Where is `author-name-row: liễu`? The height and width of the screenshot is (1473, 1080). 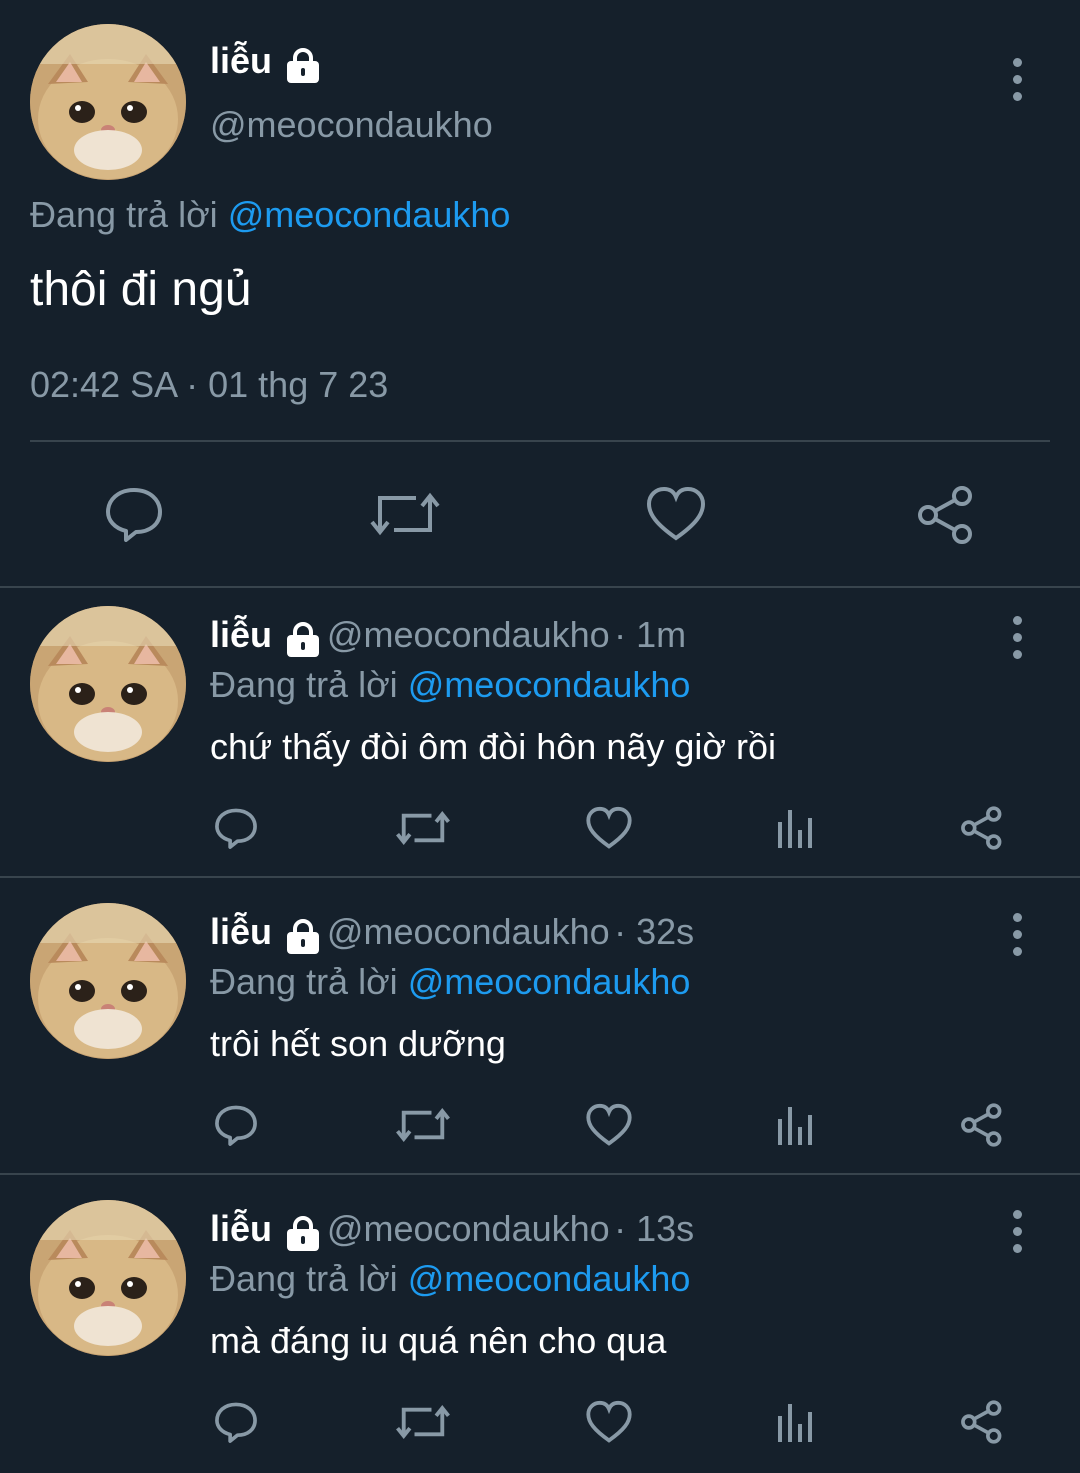 author-name-row: liễu is located at coordinates (266, 64).